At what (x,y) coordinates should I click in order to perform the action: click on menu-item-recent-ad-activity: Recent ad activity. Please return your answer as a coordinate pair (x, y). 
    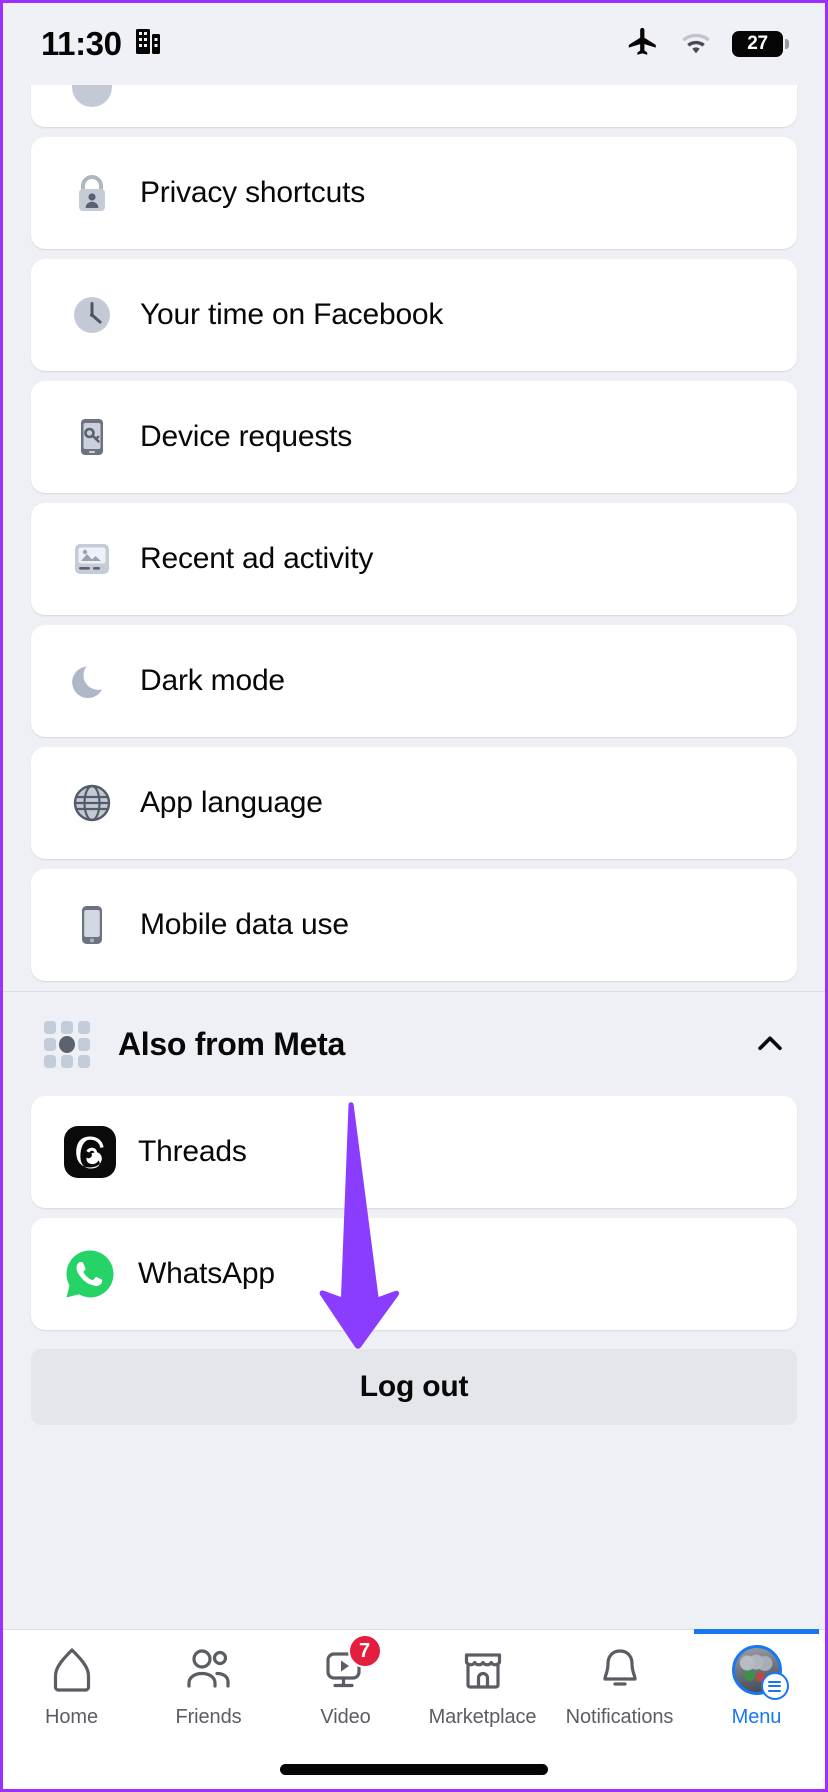
    Looking at the image, I should click on (414, 559).